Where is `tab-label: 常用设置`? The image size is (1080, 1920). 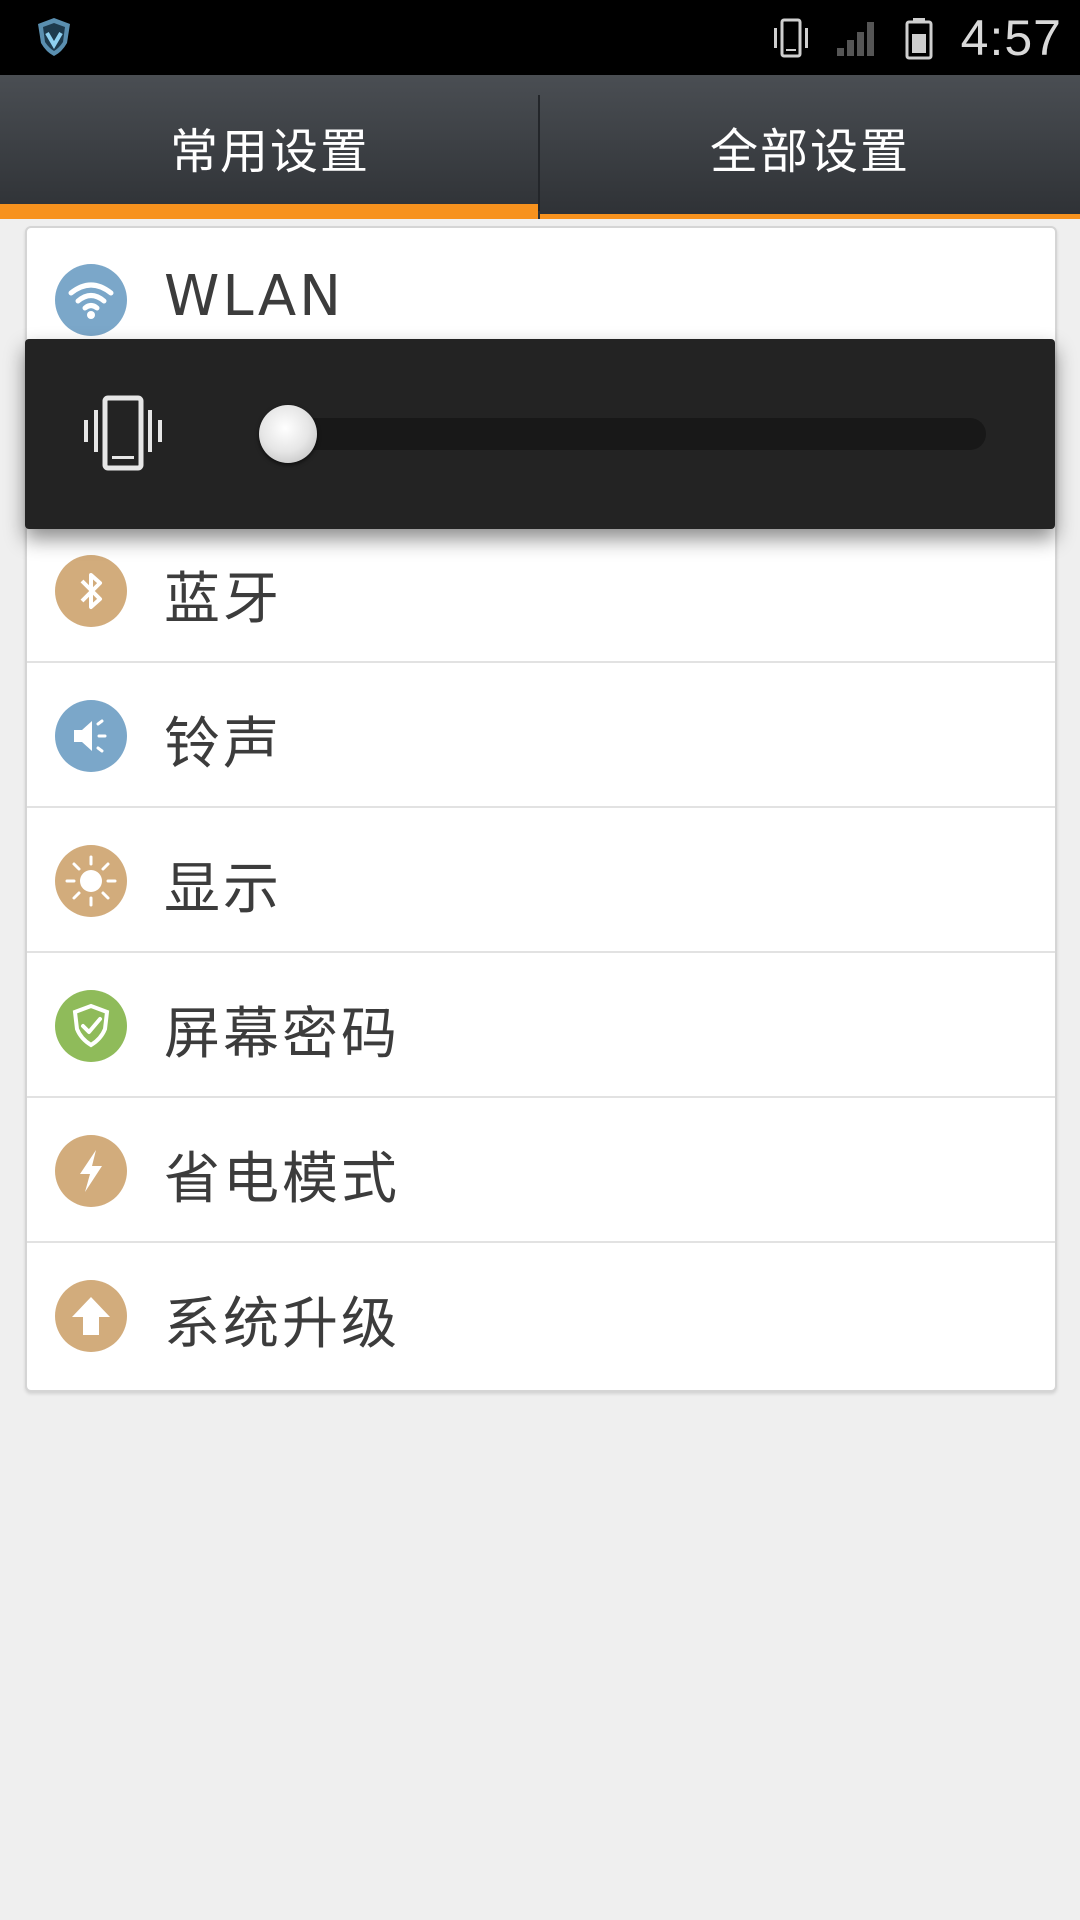 tab-label: 常用设置 is located at coordinates (269, 152).